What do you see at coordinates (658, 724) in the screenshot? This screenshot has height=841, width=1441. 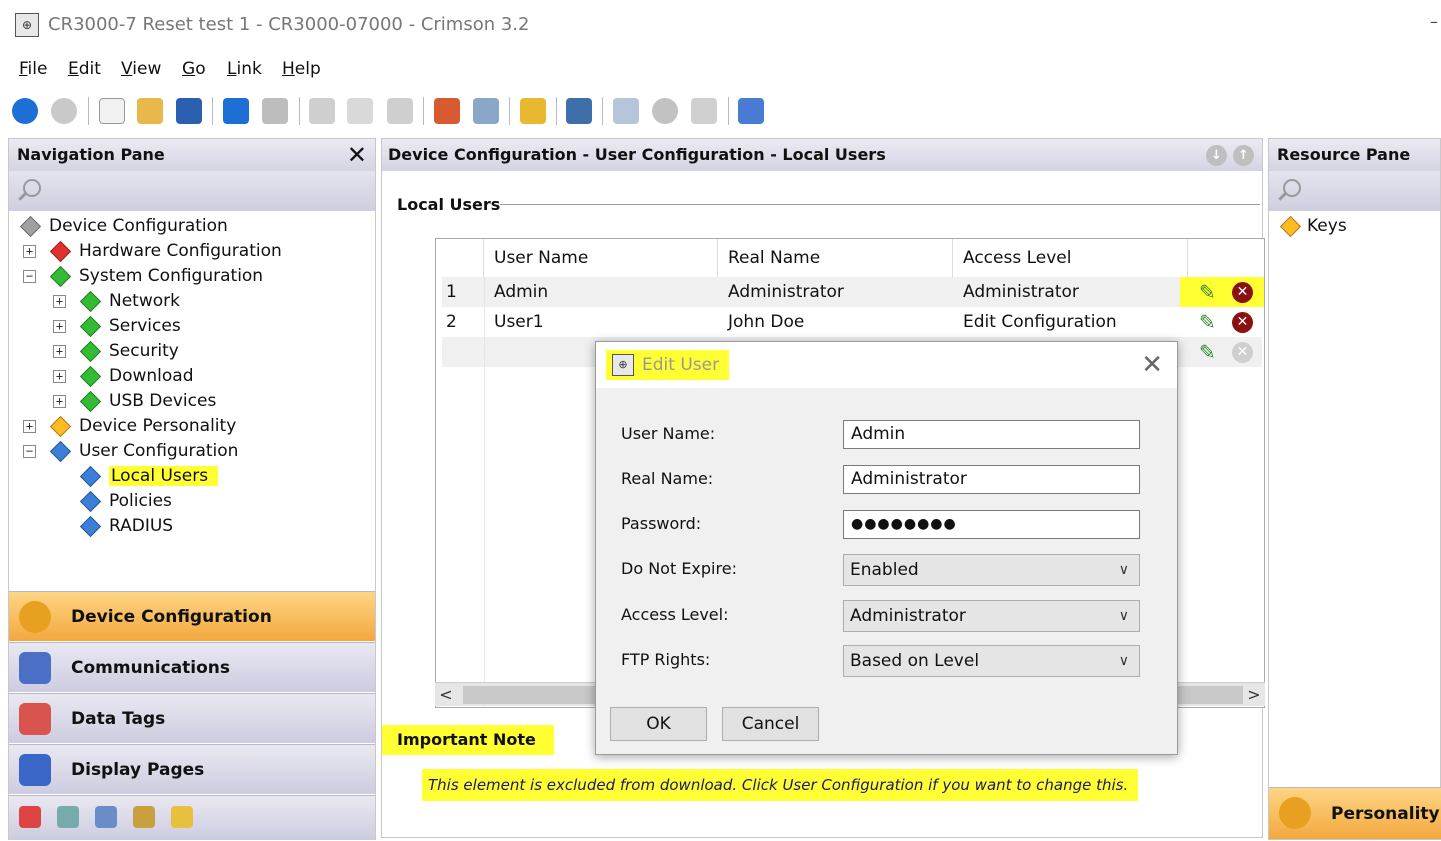 I see `ok-button: OK` at bounding box center [658, 724].